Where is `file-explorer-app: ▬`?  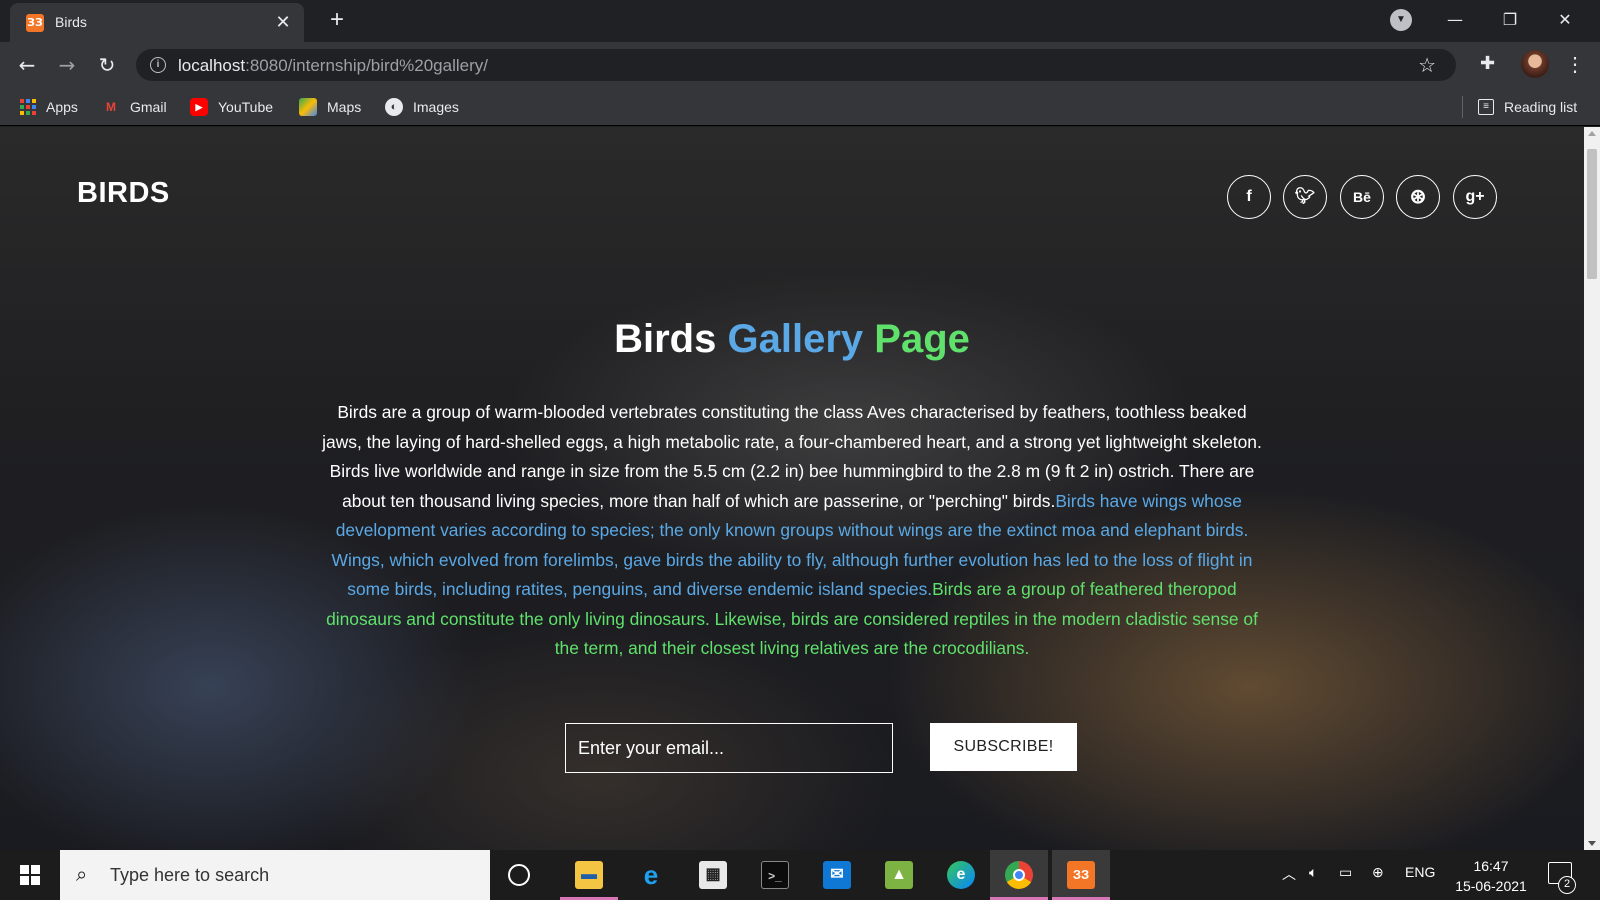 file-explorer-app: ▬ is located at coordinates (589, 875).